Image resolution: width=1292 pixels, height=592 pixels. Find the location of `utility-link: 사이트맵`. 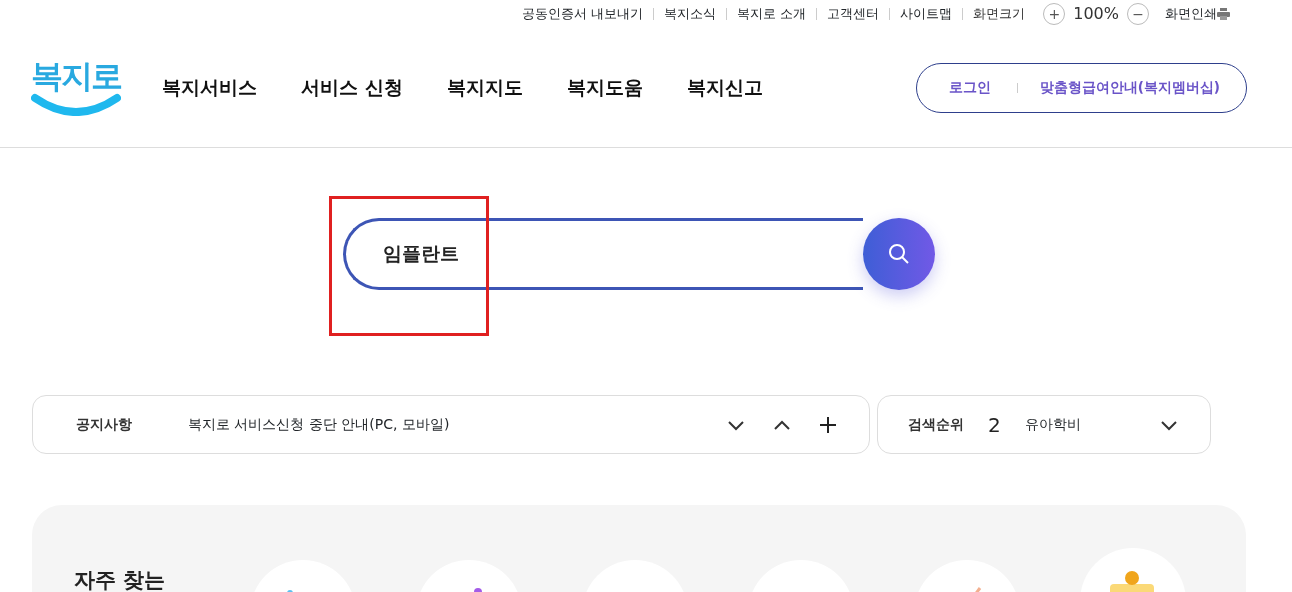

utility-link: 사이트맵 is located at coordinates (926, 14).